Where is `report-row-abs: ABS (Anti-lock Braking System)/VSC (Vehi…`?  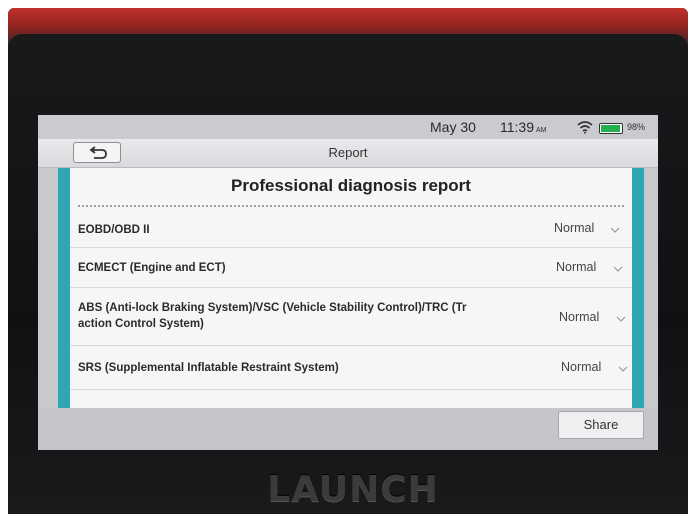
report-row-abs: ABS (Anti-lock Braking System)/VSC (Vehi… is located at coordinates (351, 317).